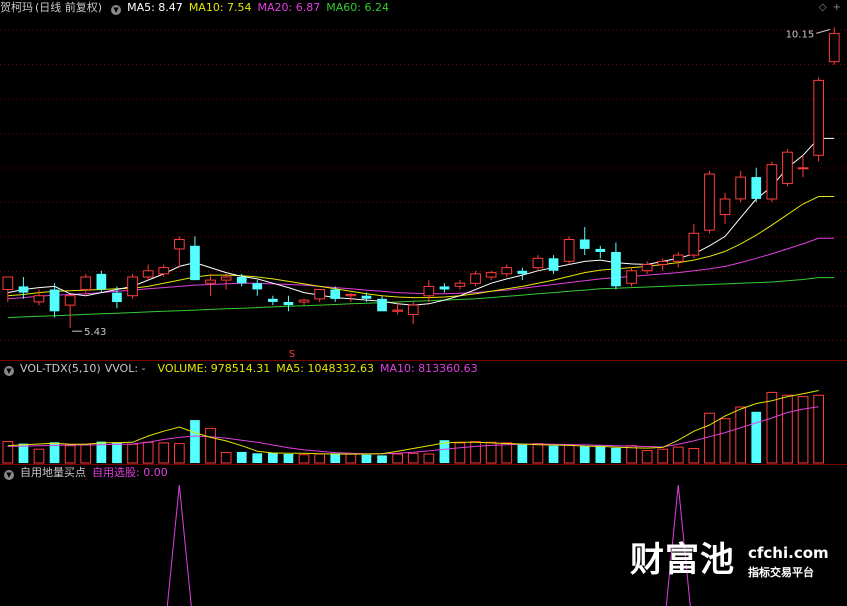 Image resolution: width=847 pixels, height=606 pixels. What do you see at coordinates (87, 473) in the screenshot?
I see `signal-panel-header: ▼ 自用地量买点 自用选股: 0.00` at bounding box center [87, 473].